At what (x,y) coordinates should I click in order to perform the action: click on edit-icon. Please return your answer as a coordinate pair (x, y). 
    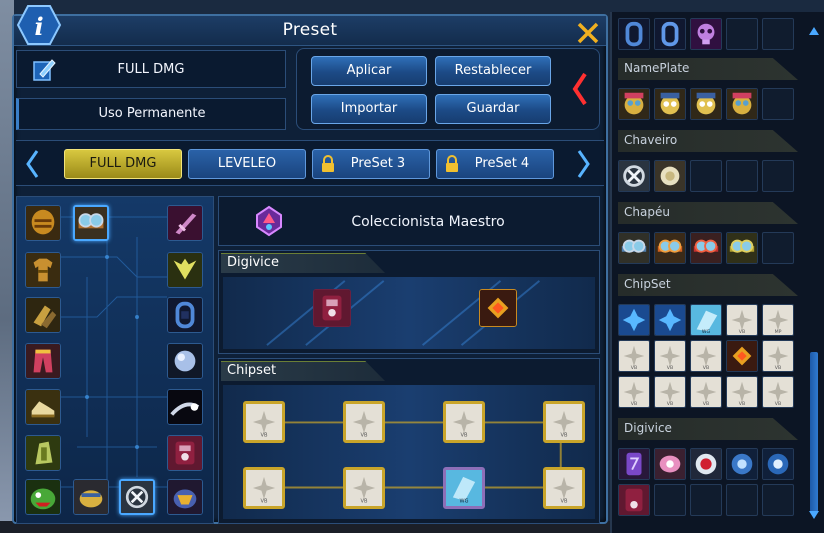
    Looking at the image, I should click on (44, 70).